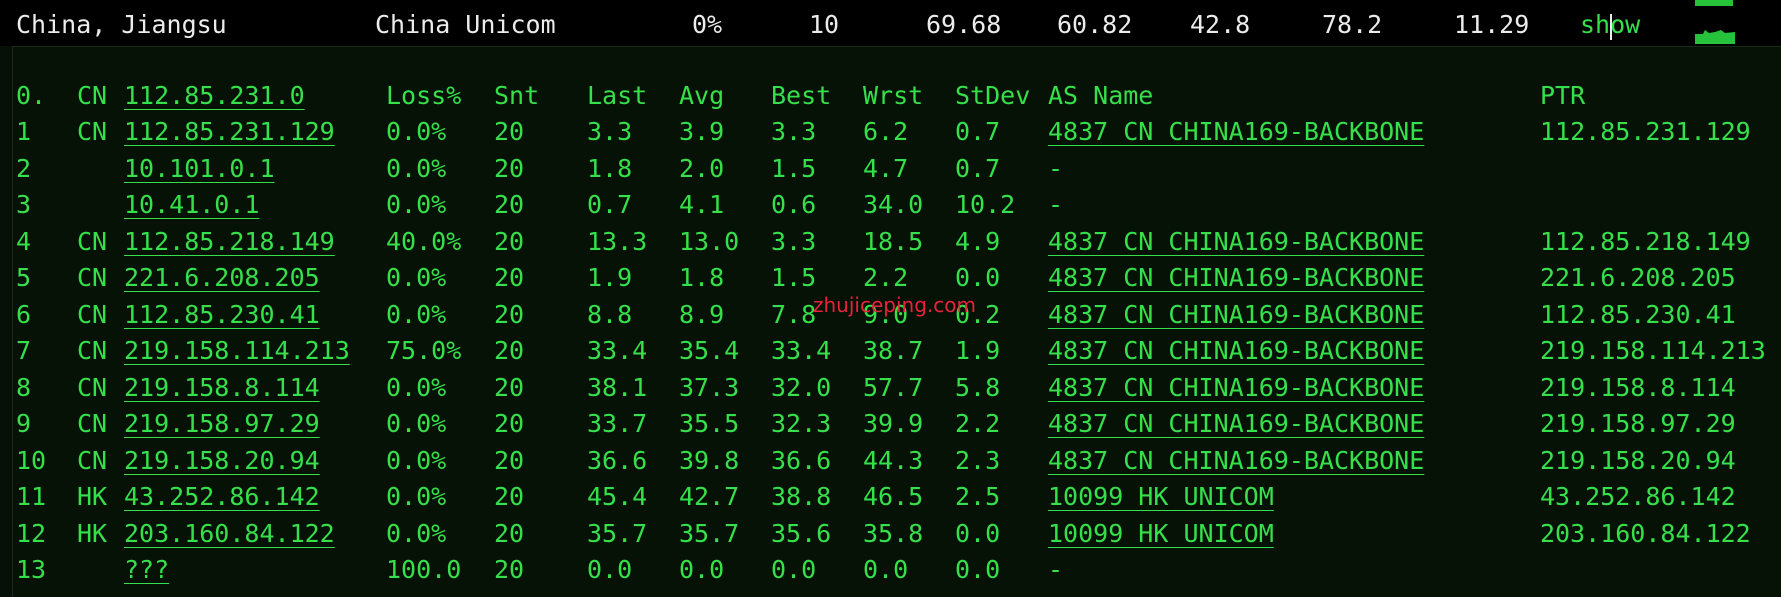 The image size is (1781, 597). What do you see at coordinates (707, 24) in the screenshot?
I see `loss-summary: 0%` at bounding box center [707, 24].